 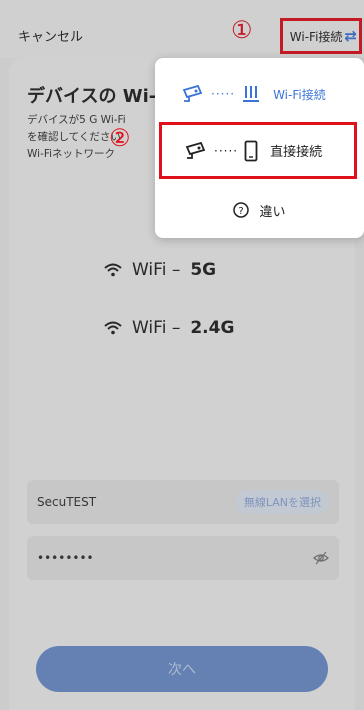 I want to click on step-marker-2: ②, so click(x=120, y=138).